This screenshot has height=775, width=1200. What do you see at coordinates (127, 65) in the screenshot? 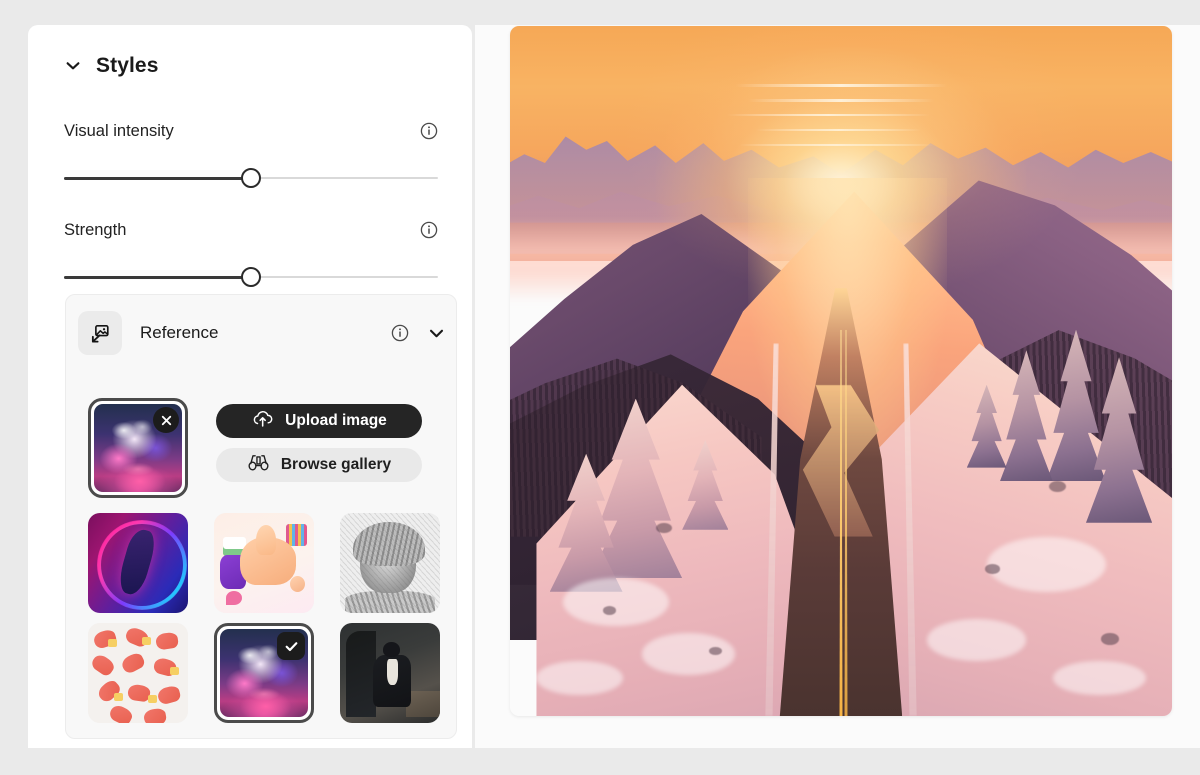
I see `page-title: Styles` at bounding box center [127, 65].